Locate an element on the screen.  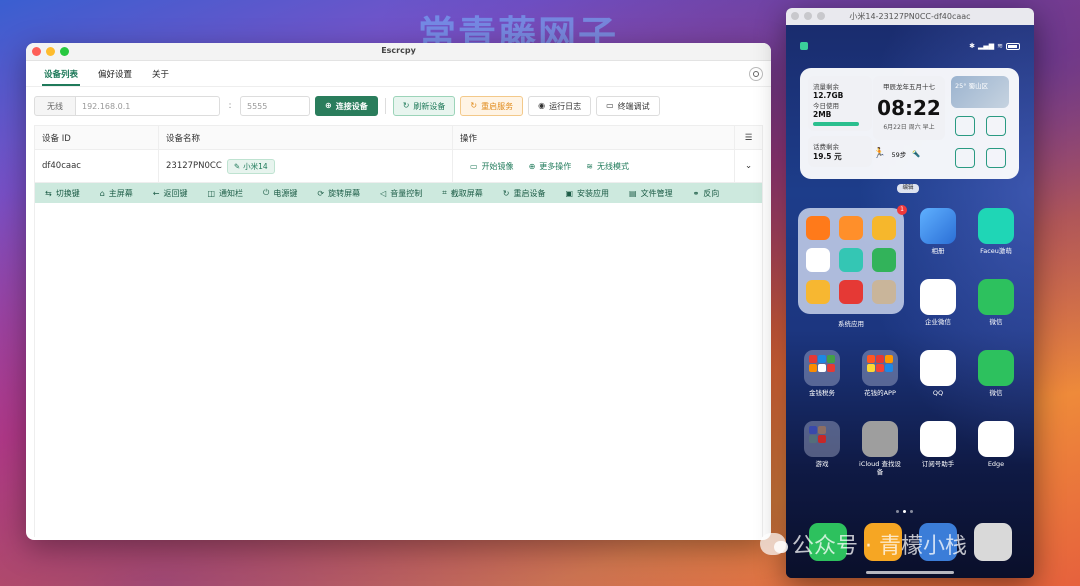
device-remark-tag: ✎ 小米14 is located at coordinates (250, 166).